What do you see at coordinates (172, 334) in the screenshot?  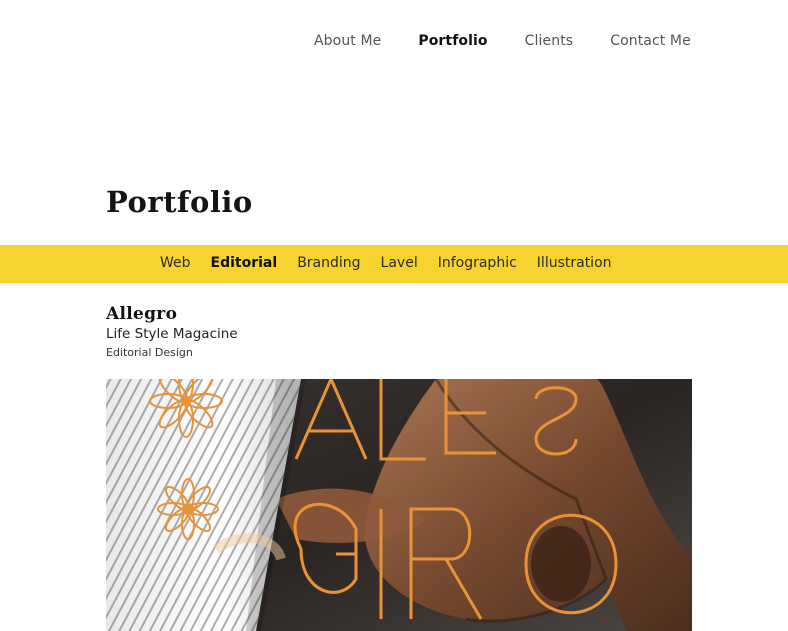 I see `project-subtitle: Life Style Magacine` at bounding box center [172, 334].